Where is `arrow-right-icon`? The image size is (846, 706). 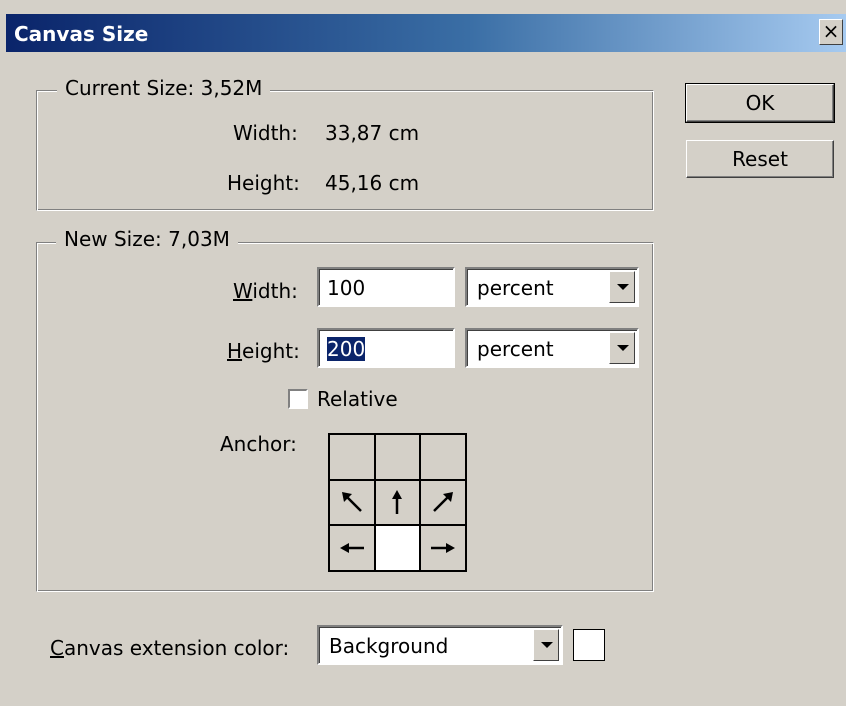 arrow-right-icon is located at coordinates (443, 548).